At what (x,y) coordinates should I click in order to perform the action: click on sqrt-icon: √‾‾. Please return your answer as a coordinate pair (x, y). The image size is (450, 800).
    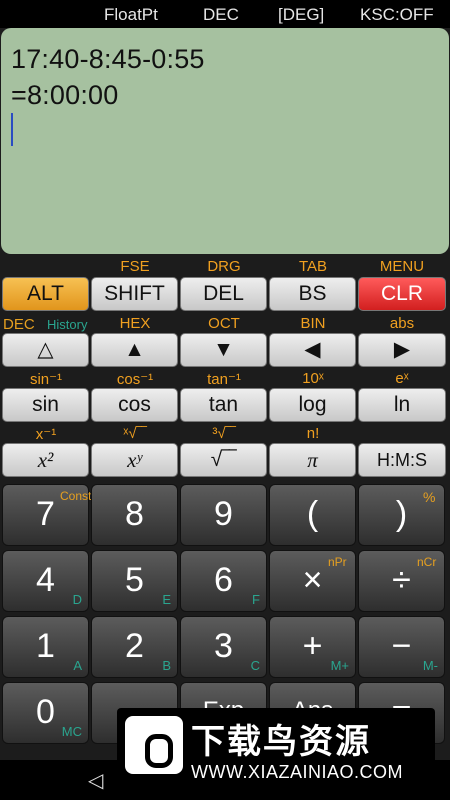
    Looking at the image, I should click on (223, 459).